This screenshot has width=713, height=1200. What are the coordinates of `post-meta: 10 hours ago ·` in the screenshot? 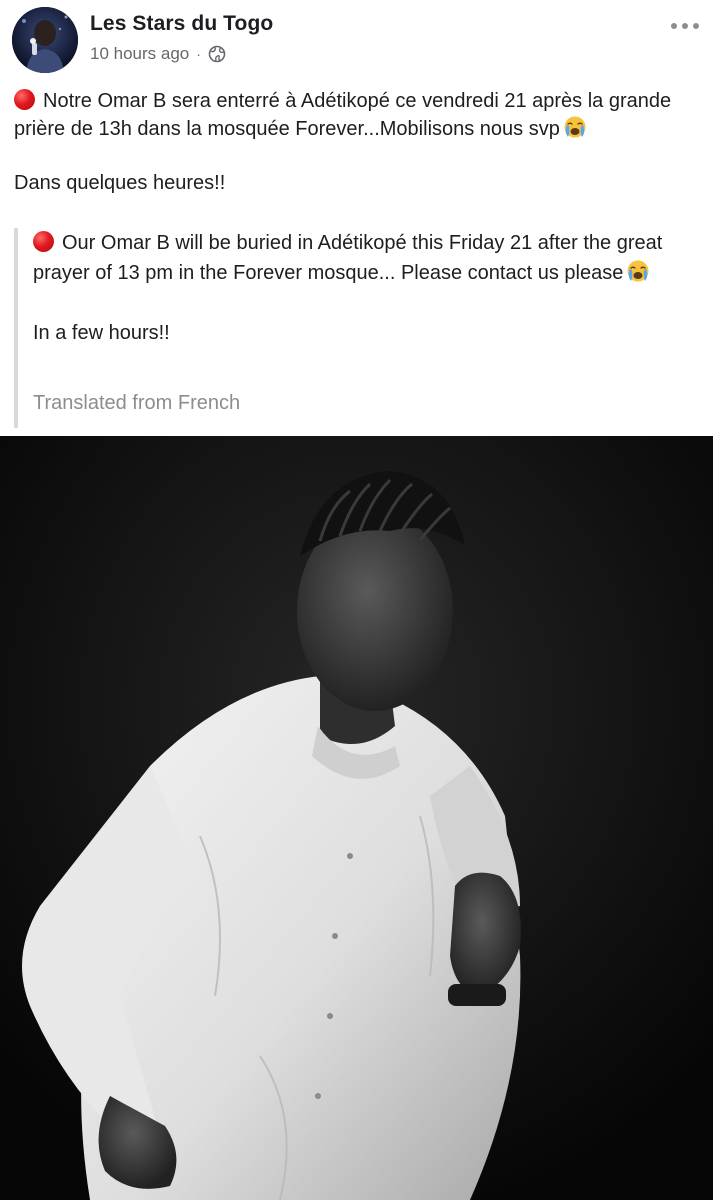 It's located at (158, 54).